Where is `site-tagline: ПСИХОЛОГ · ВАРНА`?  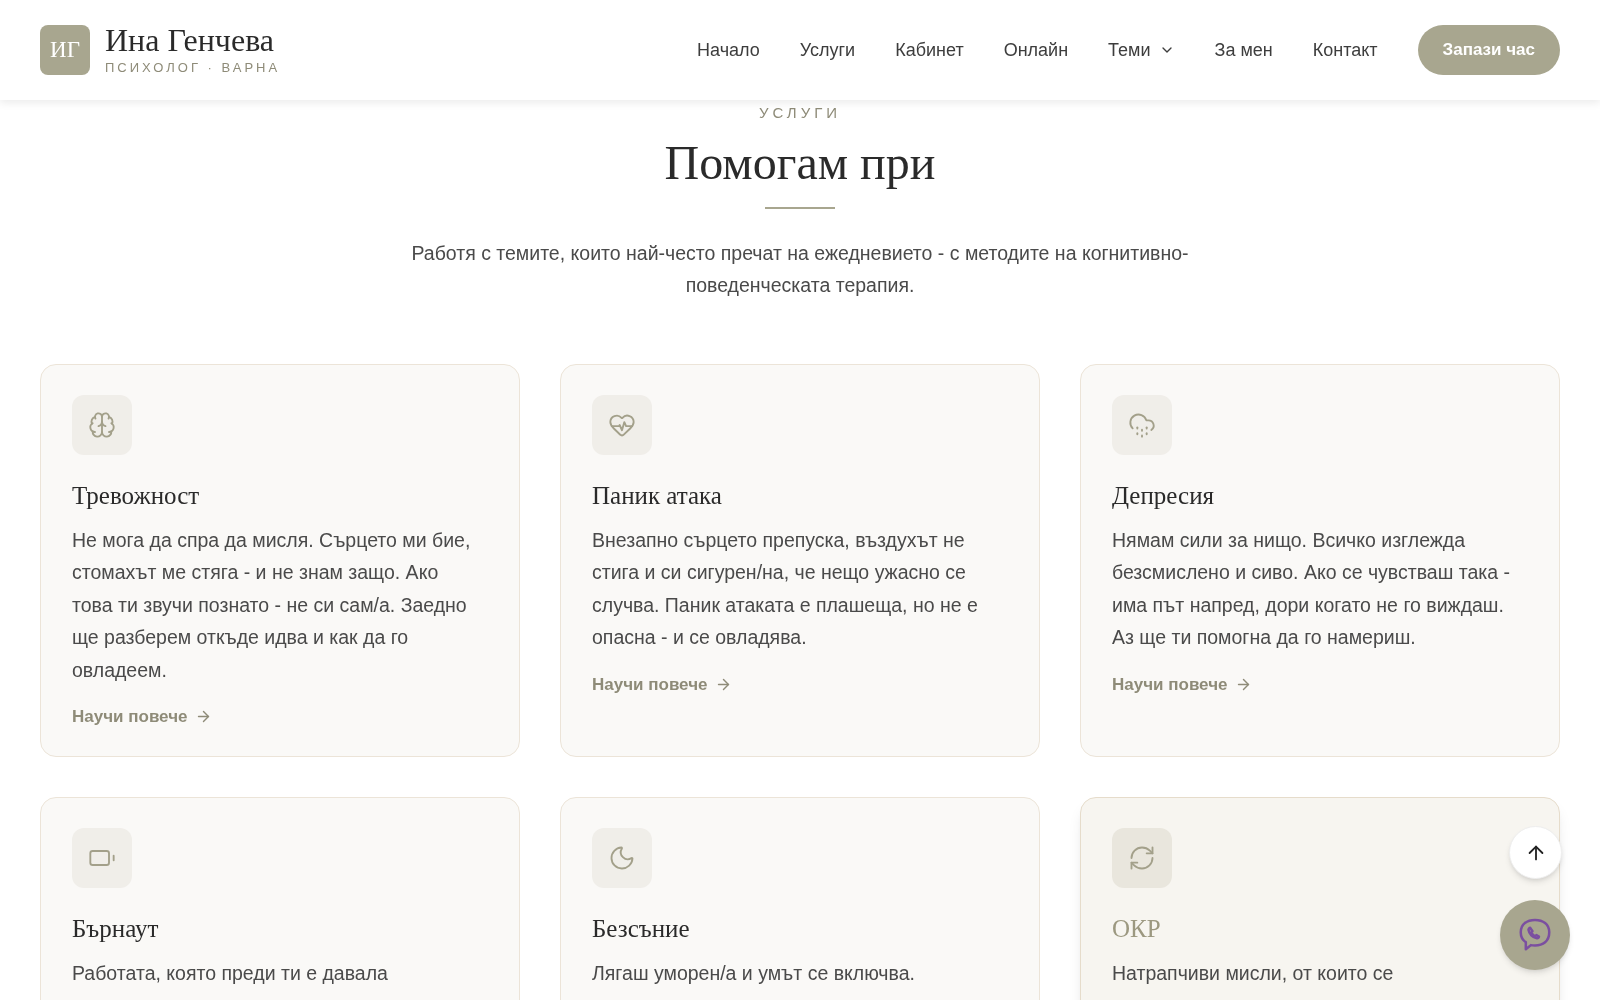
site-tagline: ПСИХОЛОГ · ВАРНА is located at coordinates (193, 68).